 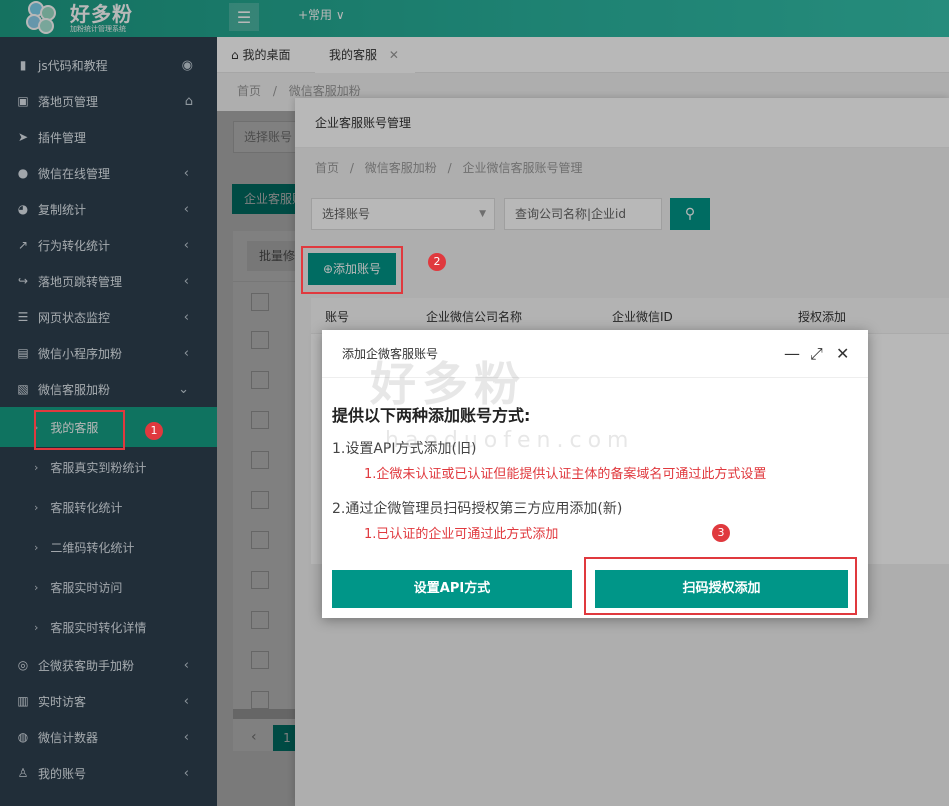 What do you see at coordinates (792, 354) in the screenshot?
I see `minimize-icon: —` at bounding box center [792, 354].